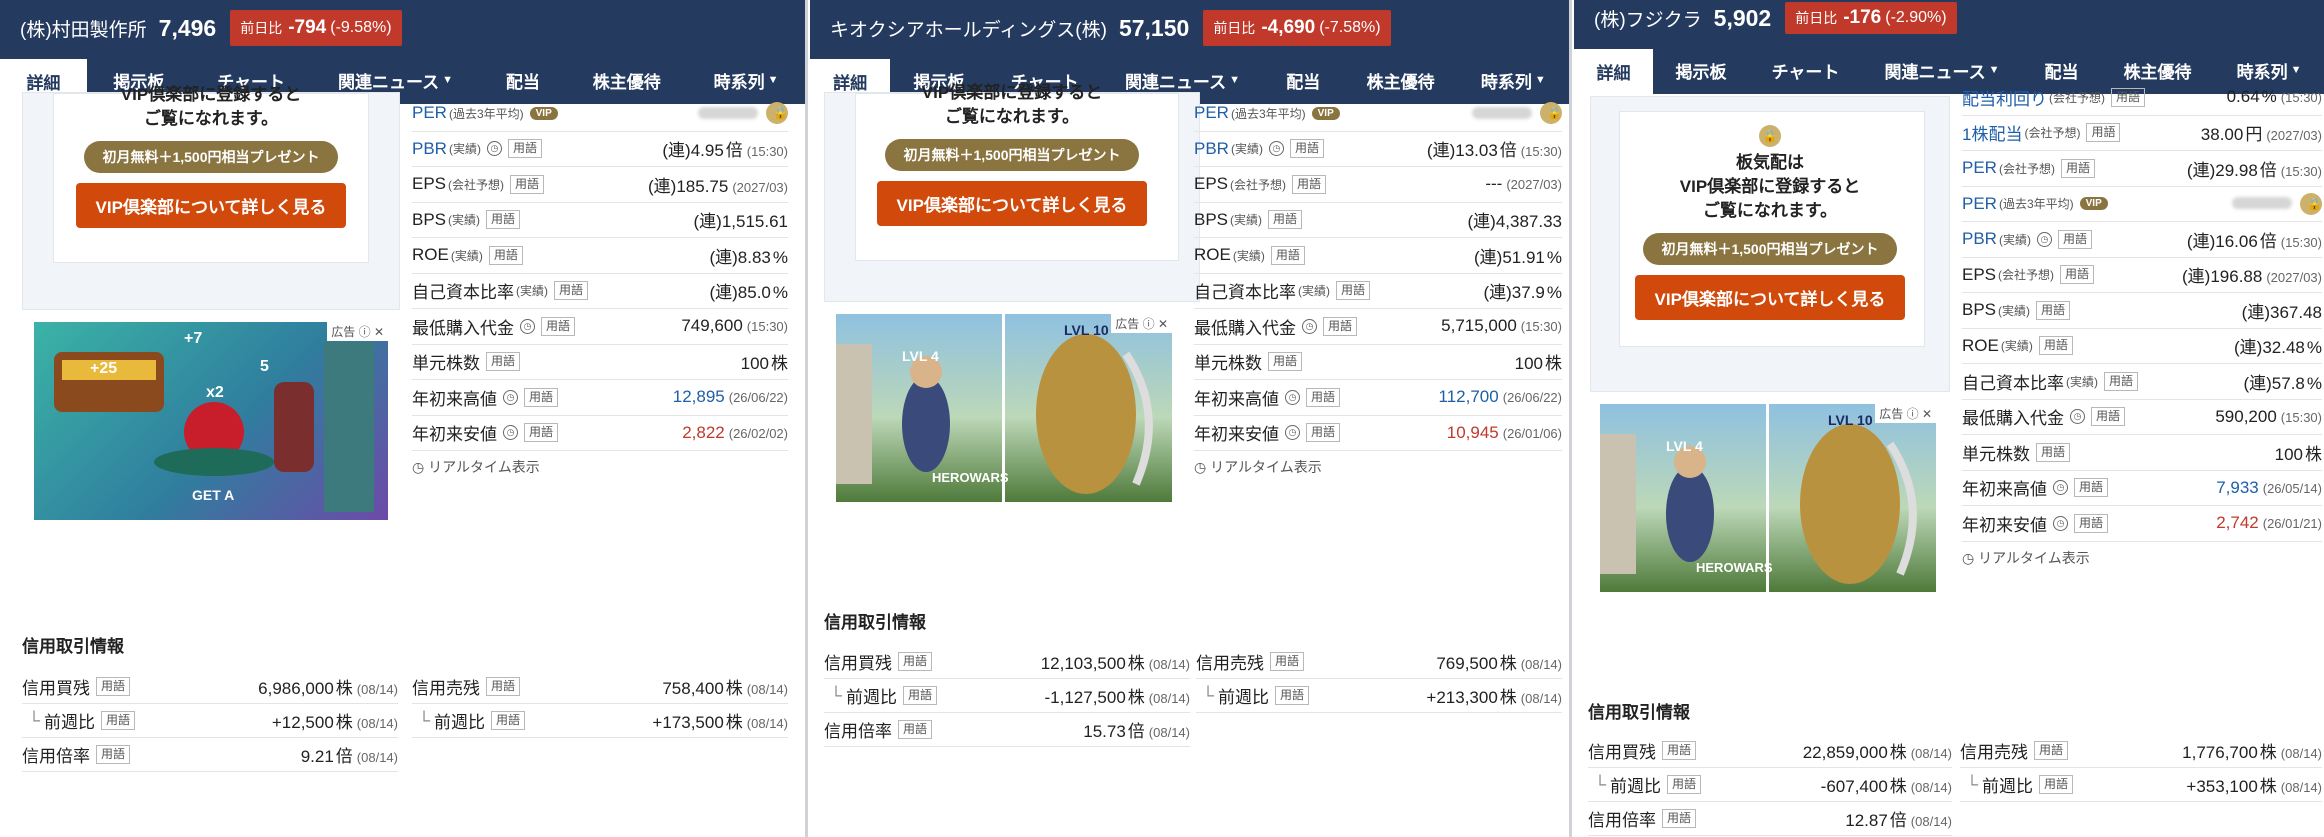 This screenshot has width=2324, height=837. I want to click on margin-value-group: +213,300 株 (08/14), so click(1494, 695).